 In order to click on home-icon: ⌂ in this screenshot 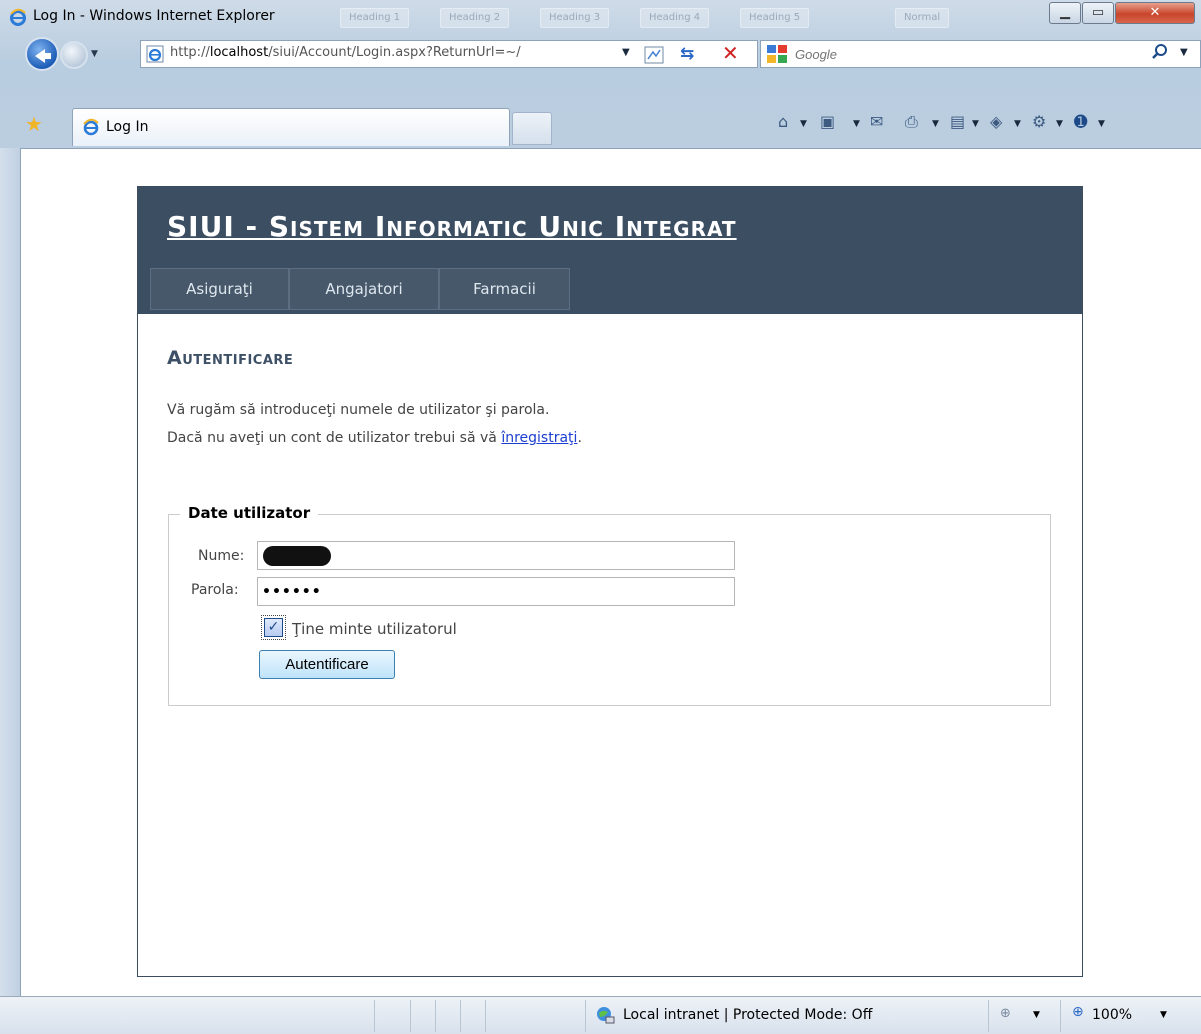, I will do `click(783, 124)`.